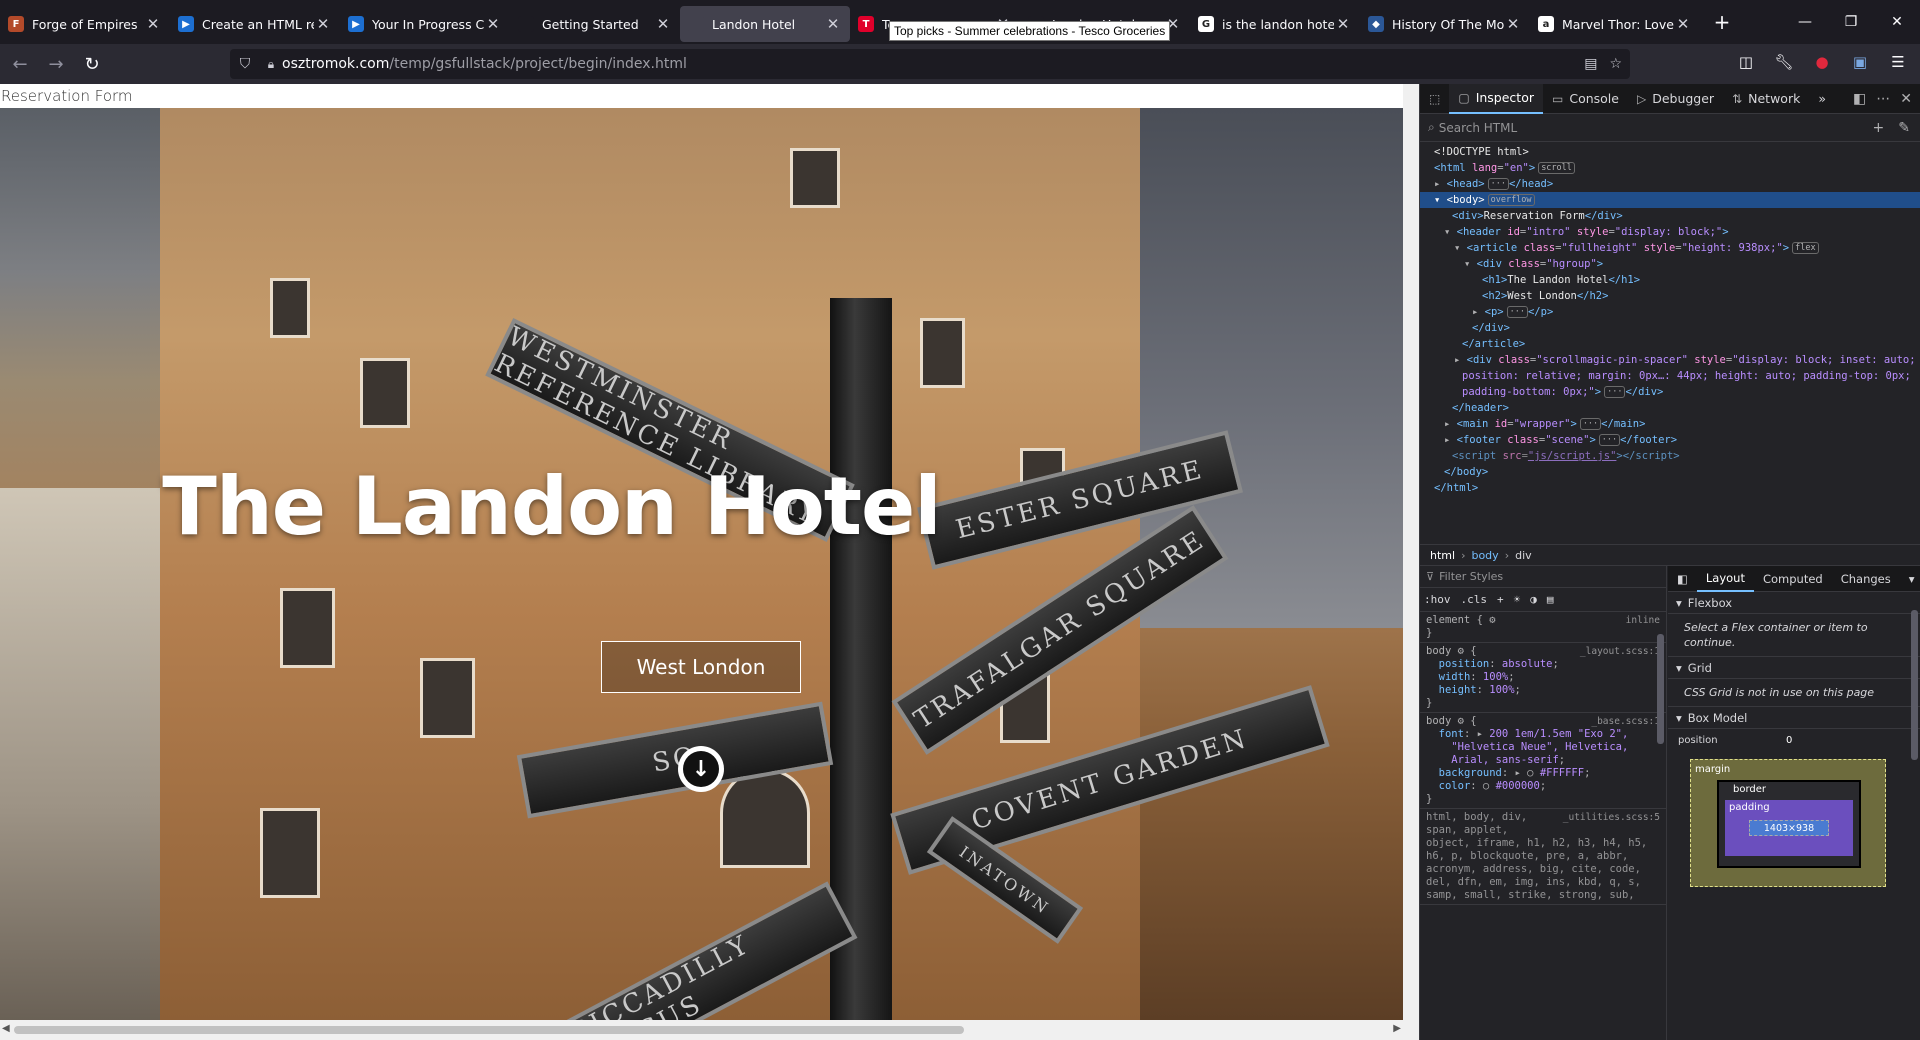 This screenshot has width=1920, height=1040. Describe the element at coordinates (1474, 599) in the screenshot. I see `cls-toggle: .cls` at that location.